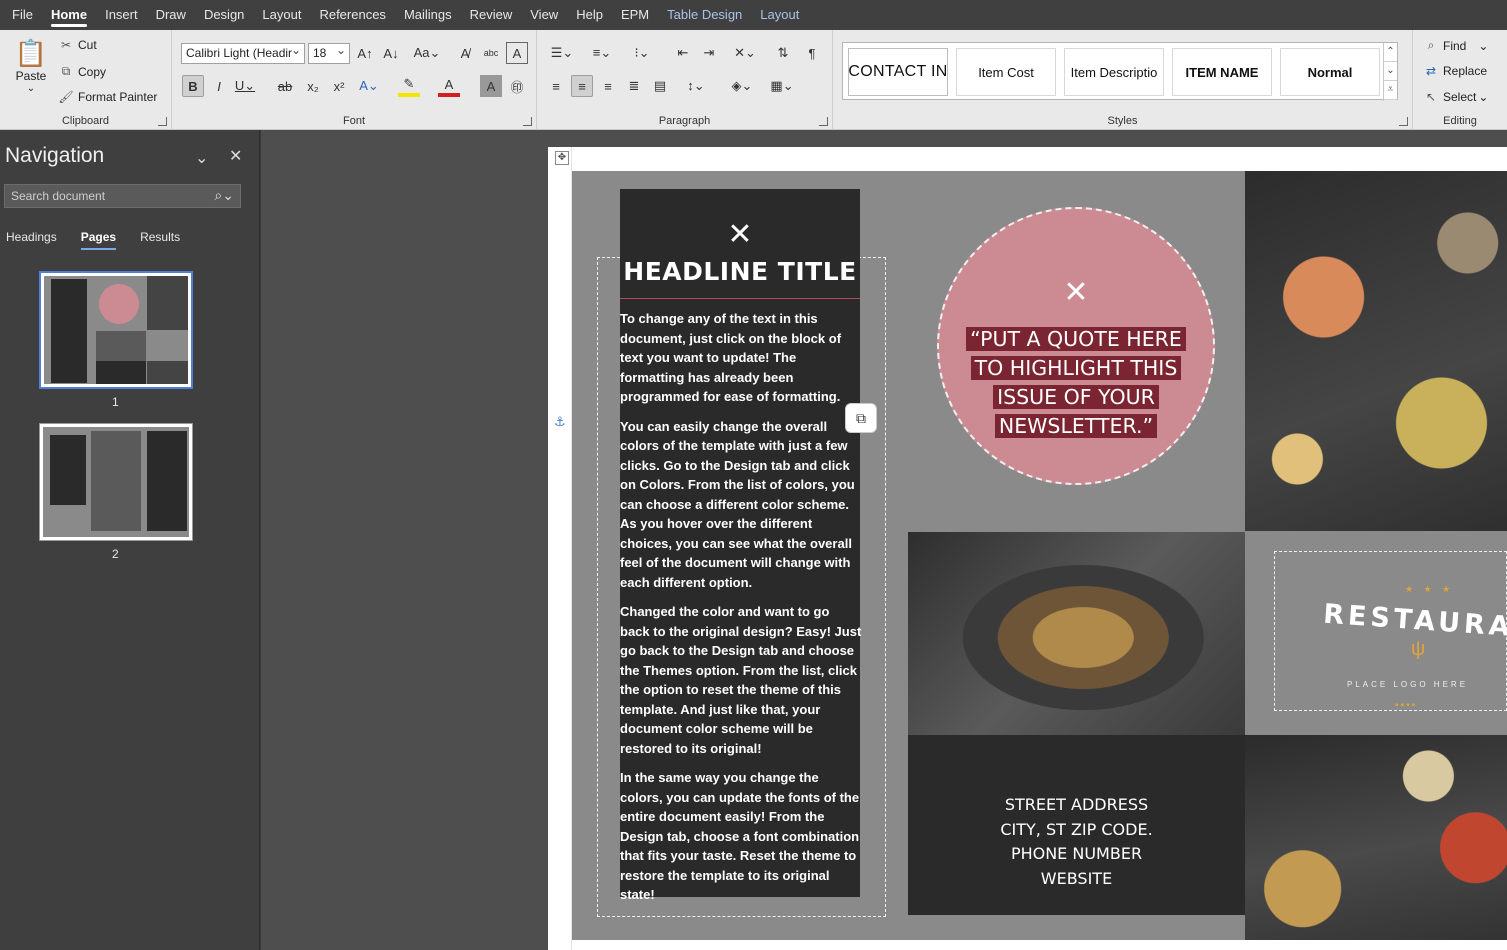  Describe the element at coordinates (427, 53) in the screenshot. I see `change-case-icon: Aa⌄` at that location.